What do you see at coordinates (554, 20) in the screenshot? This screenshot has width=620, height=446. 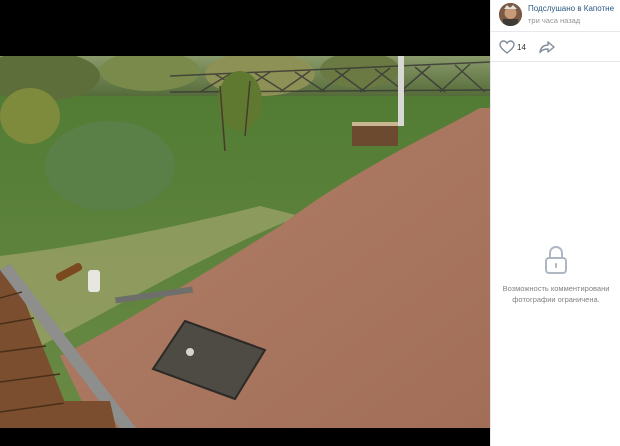 I see `post-timestamp: три часа назад` at bounding box center [554, 20].